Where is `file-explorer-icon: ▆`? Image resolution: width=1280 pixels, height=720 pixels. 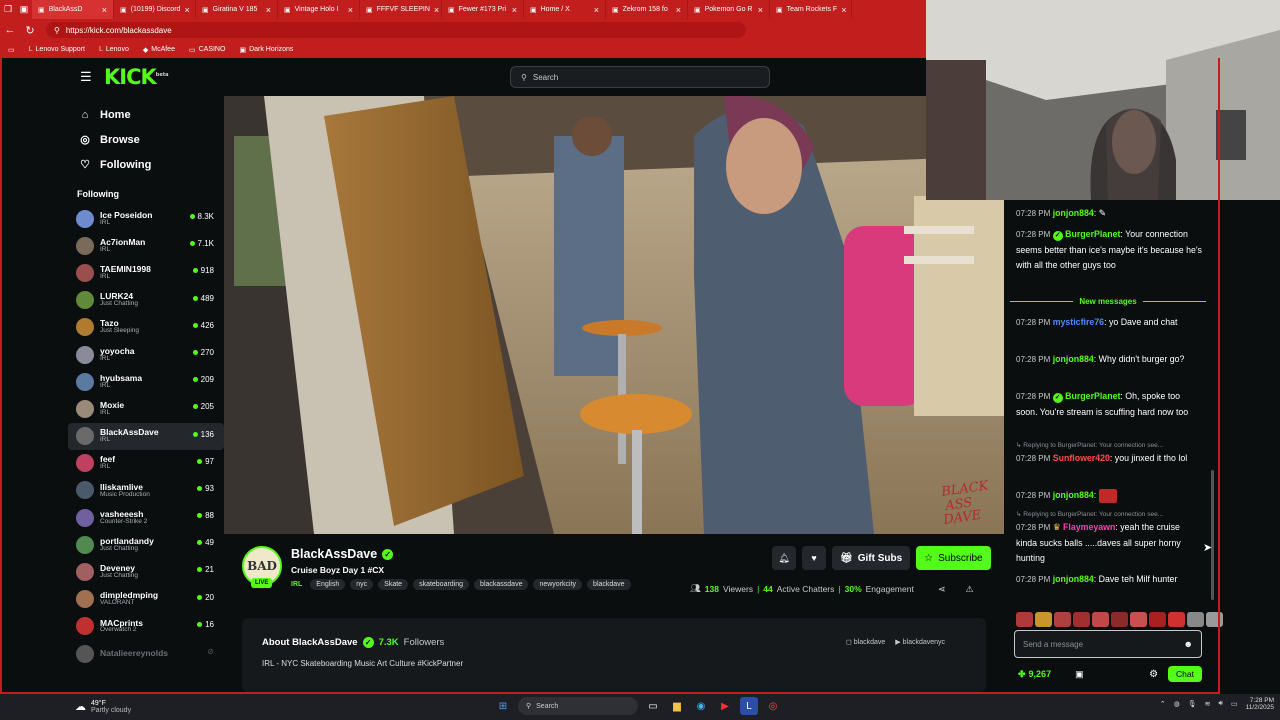 file-explorer-icon: ▆ is located at coordinates (677, 706).